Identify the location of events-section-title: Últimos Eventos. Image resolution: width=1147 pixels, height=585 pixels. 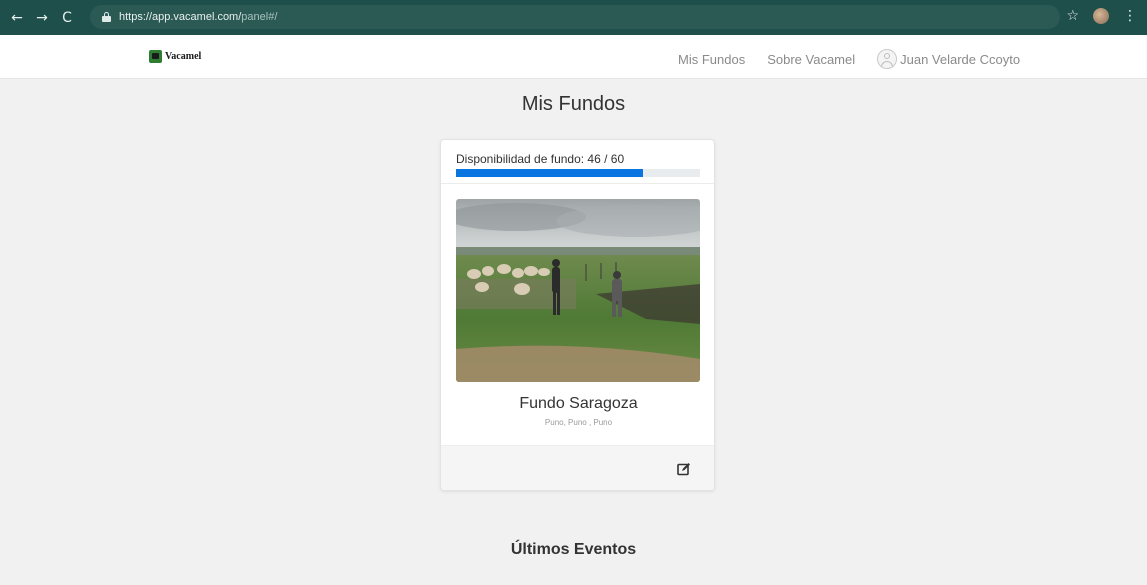
(573, 549).